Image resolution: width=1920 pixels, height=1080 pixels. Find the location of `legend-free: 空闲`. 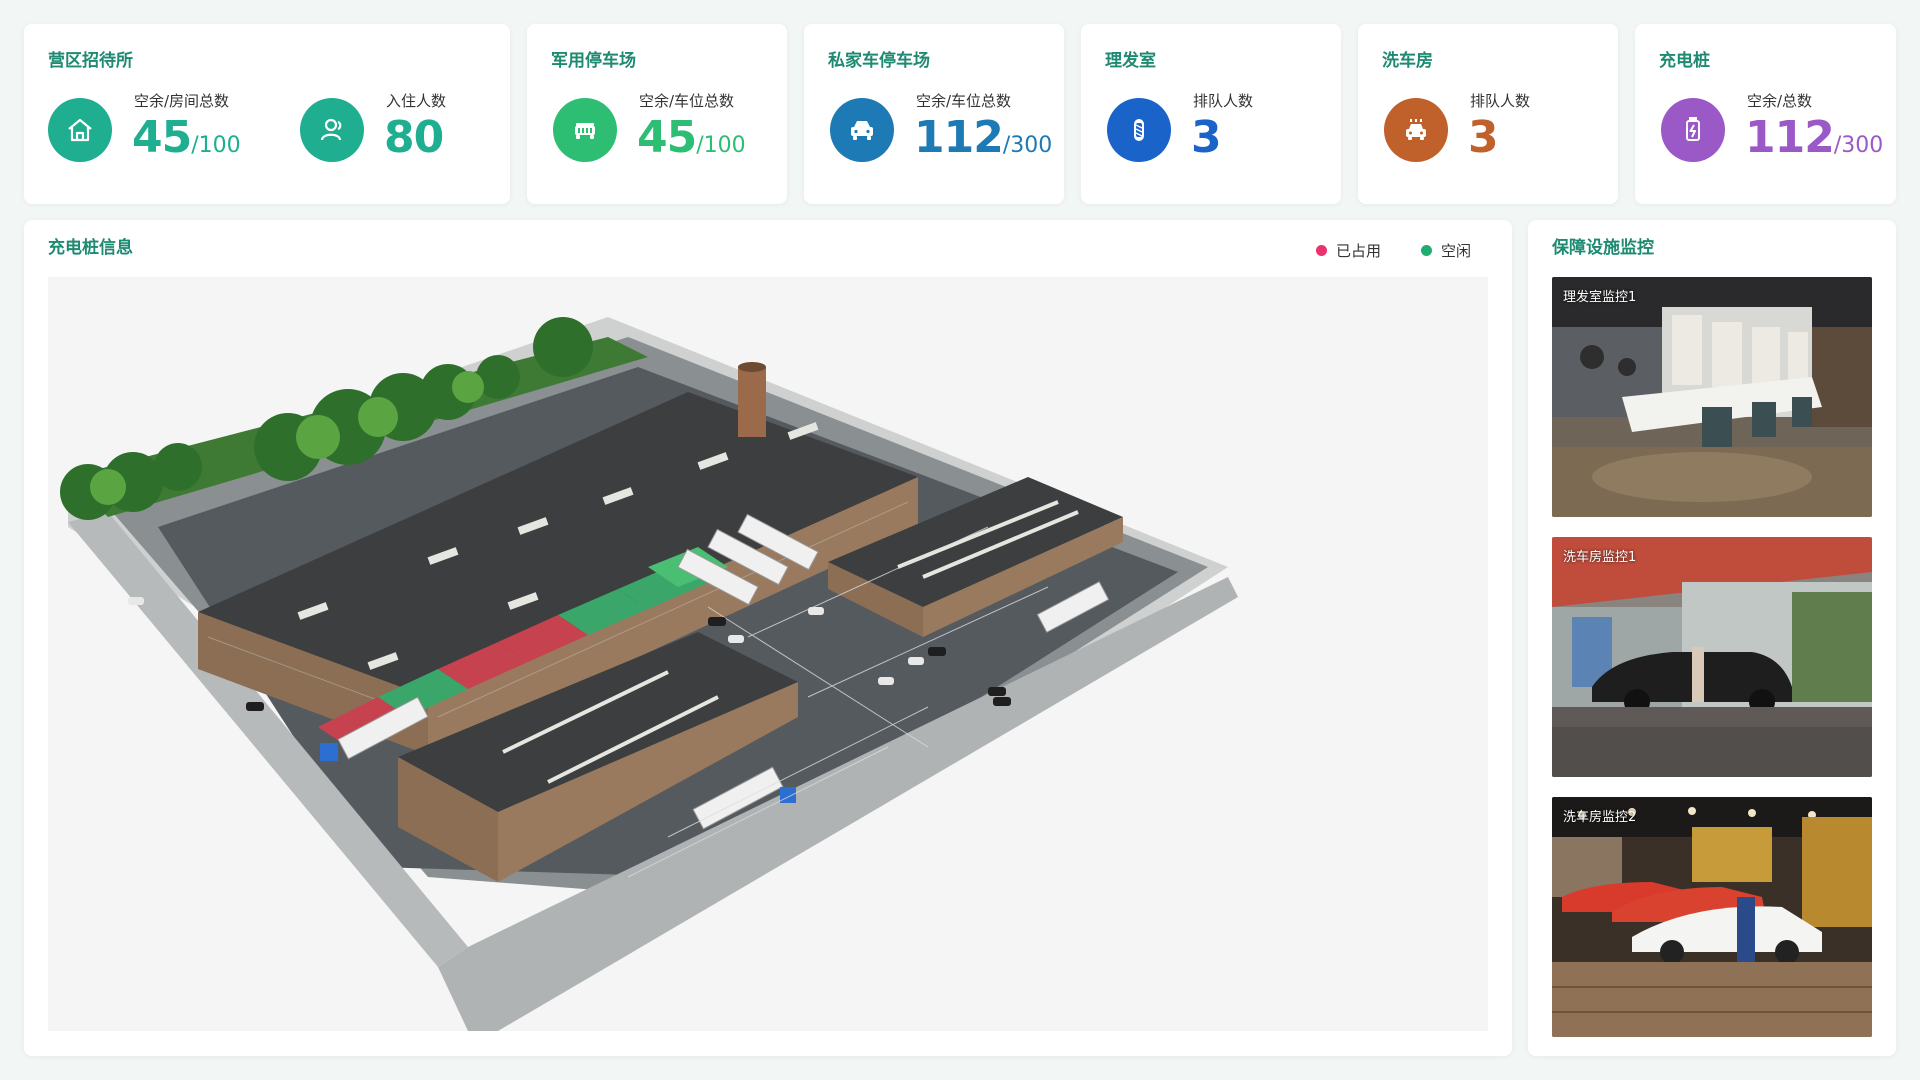

legend-free: 空闲 is located at coordinates (1446, 250).